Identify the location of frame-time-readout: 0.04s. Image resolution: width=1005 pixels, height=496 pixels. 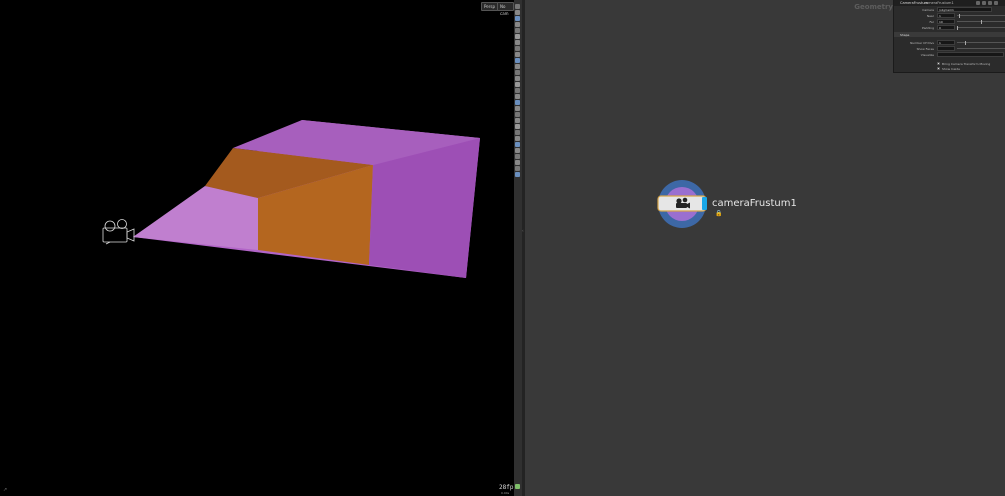
(505, 493).